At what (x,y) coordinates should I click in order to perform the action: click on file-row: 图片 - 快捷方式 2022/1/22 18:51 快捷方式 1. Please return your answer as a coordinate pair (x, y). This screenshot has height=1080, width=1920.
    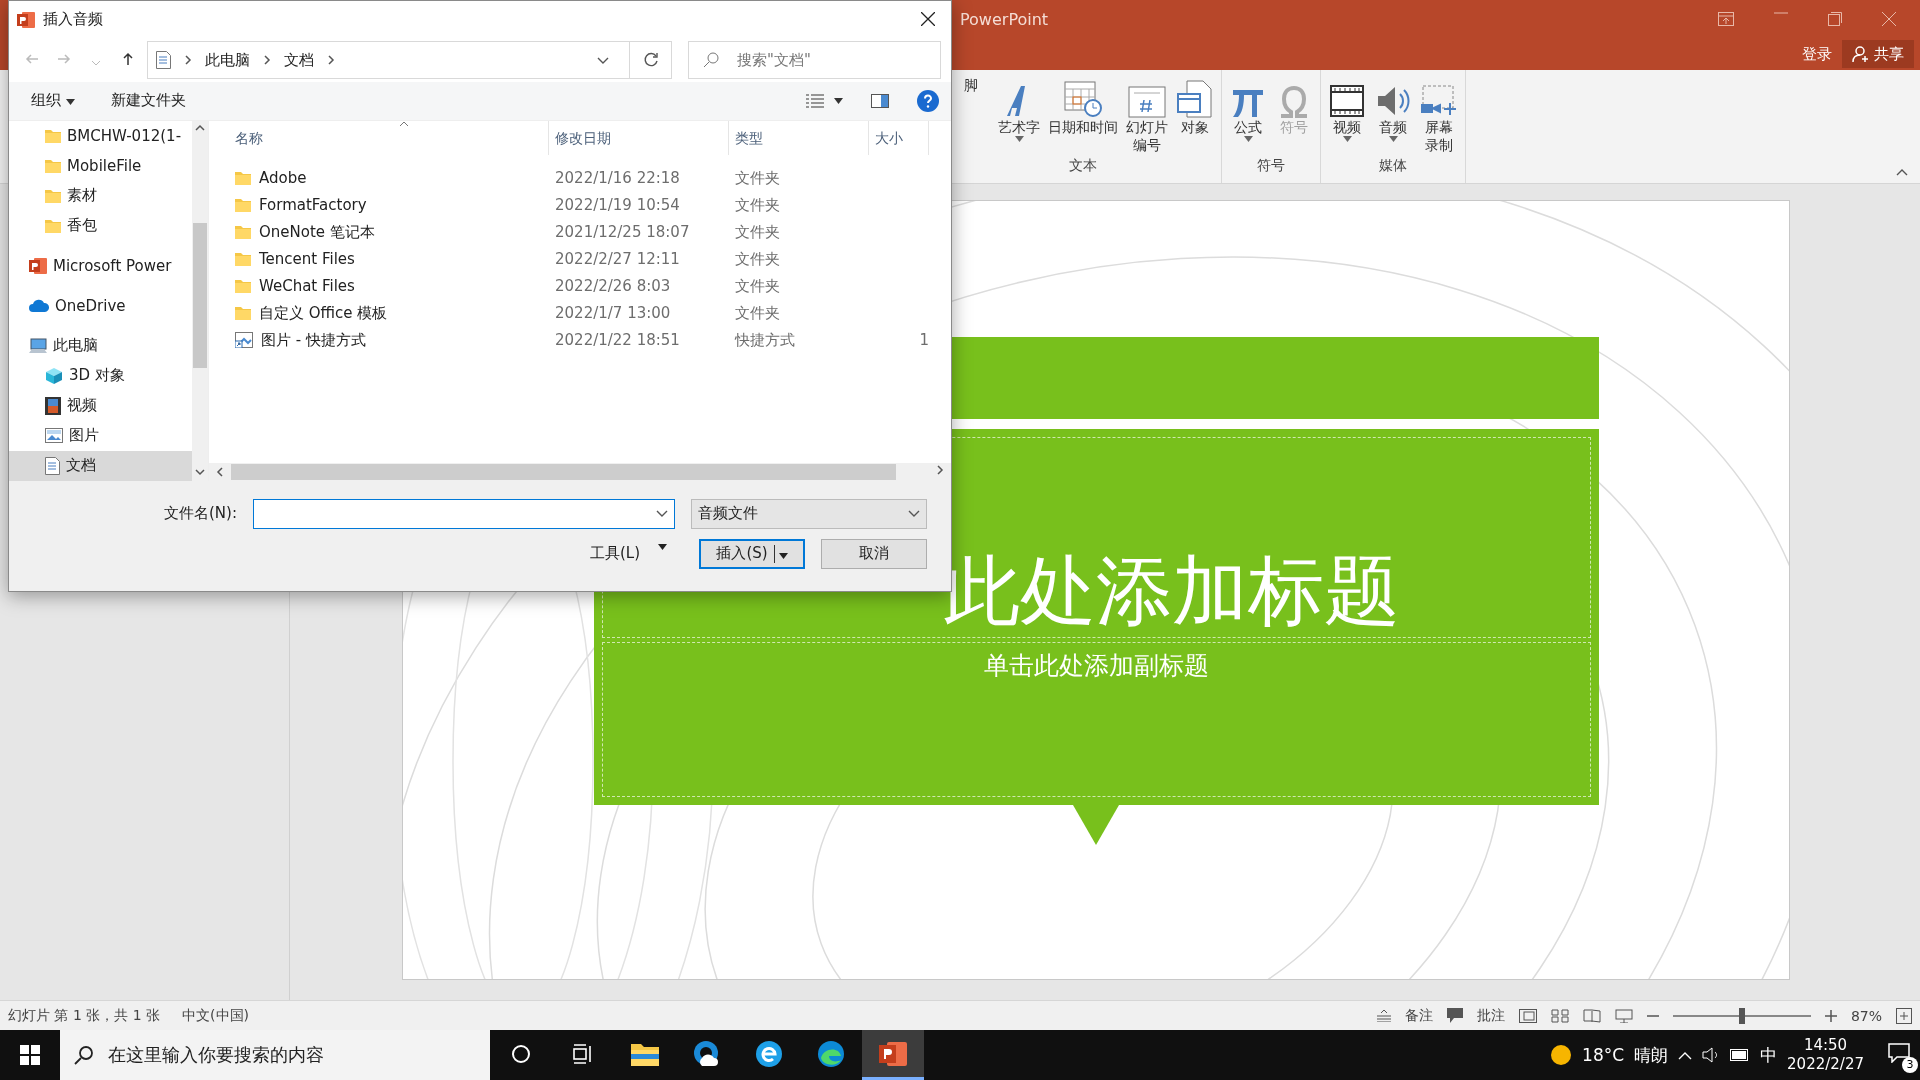
    Looking at the image, I should click on (590, 340).